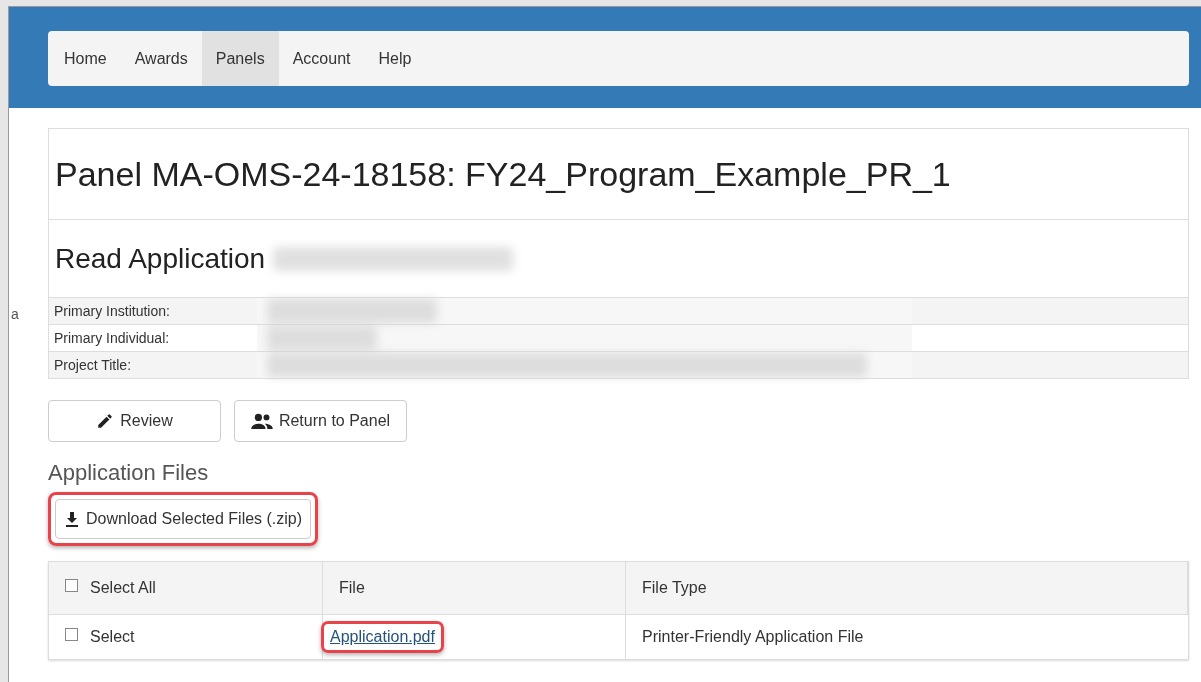 The image size is (1201, 682). I want to click on download-icon, so click(72, 519).